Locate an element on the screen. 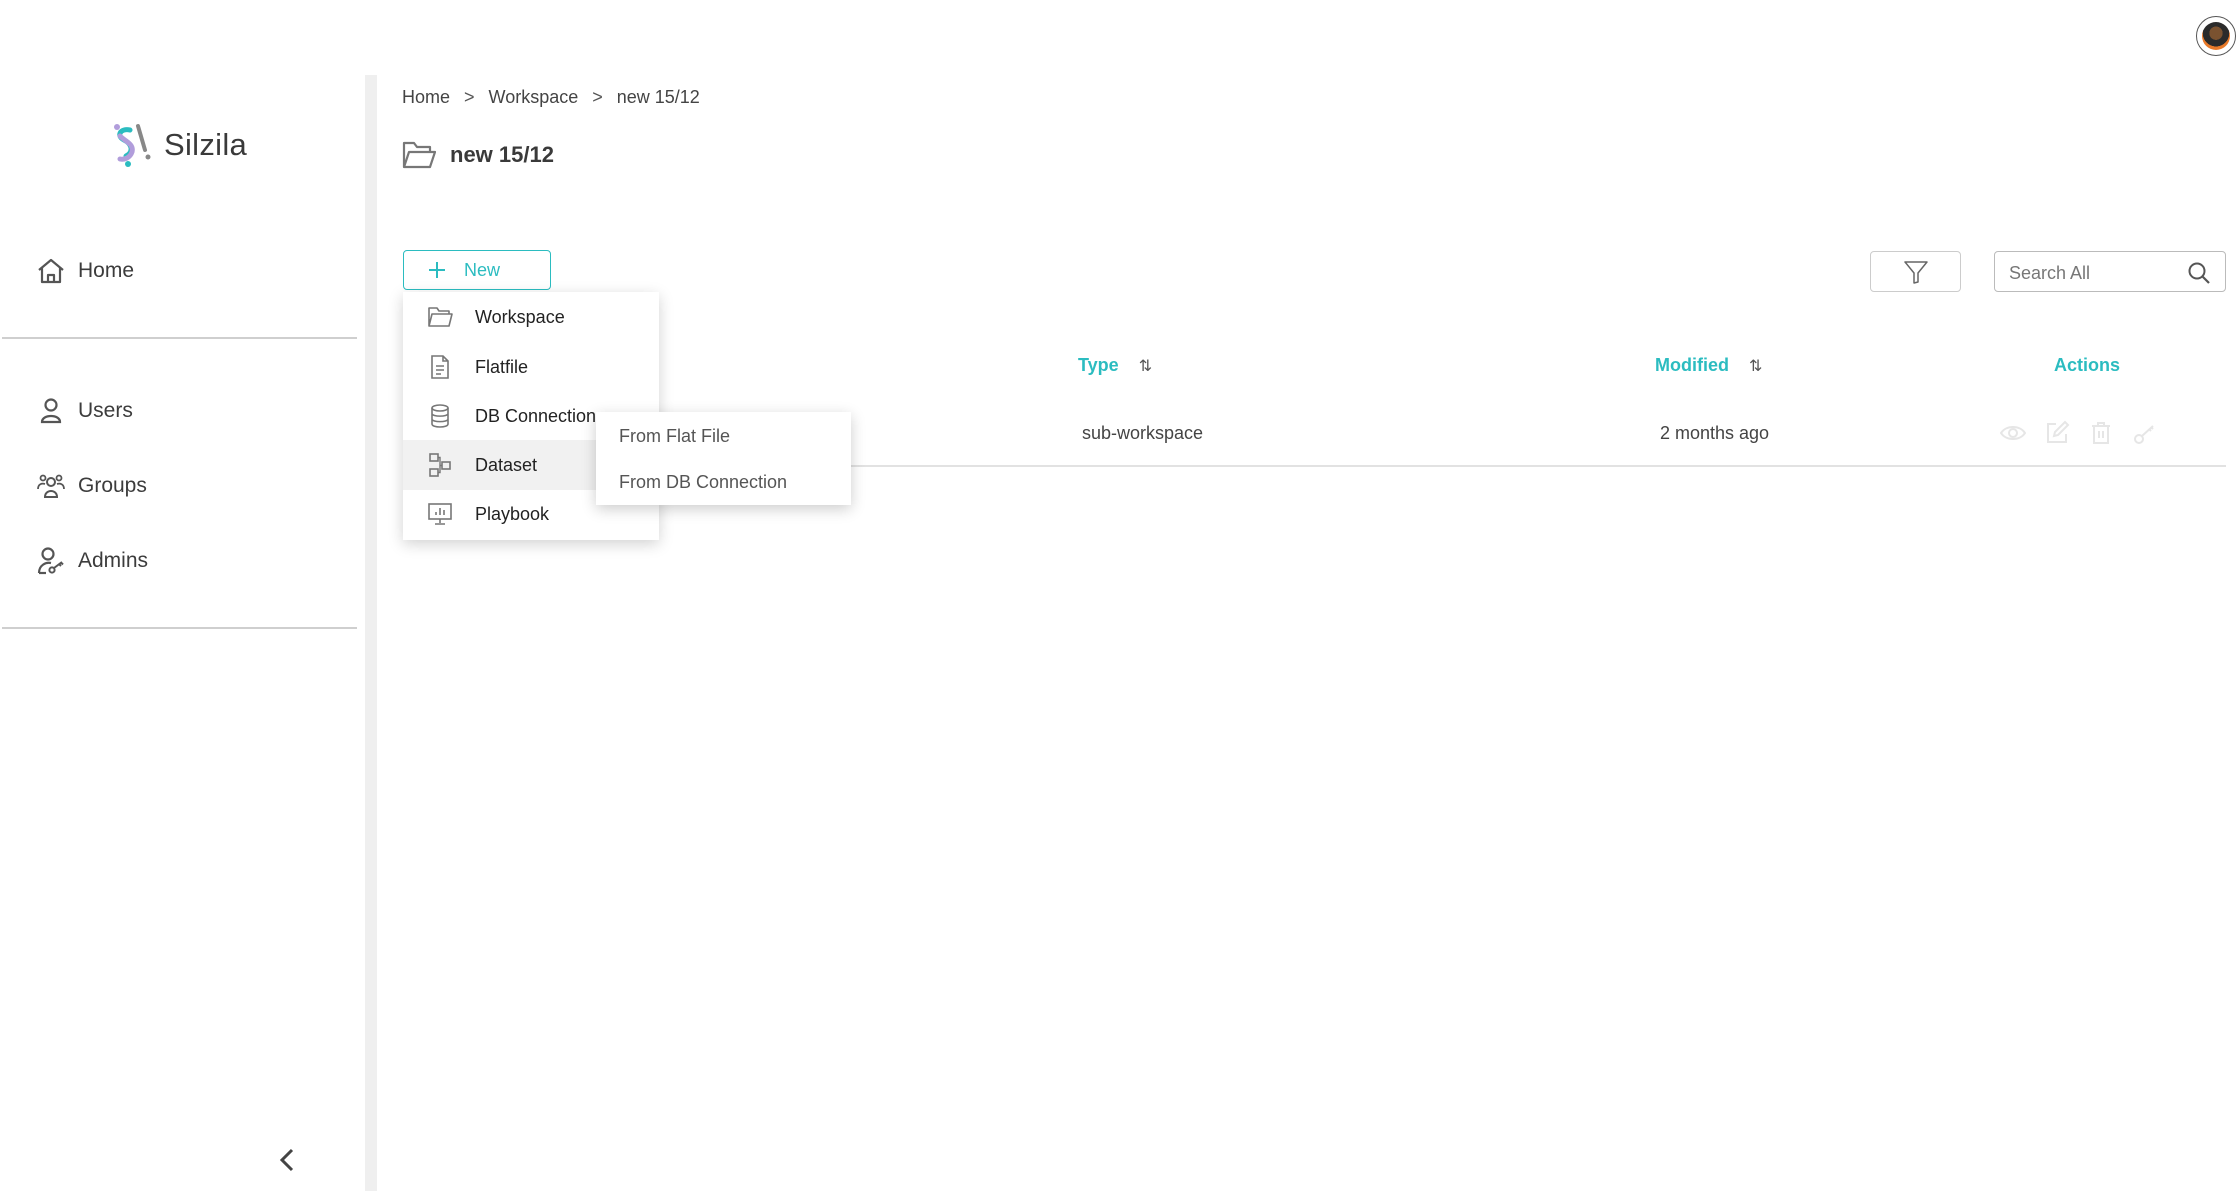 This screenshot has width=2239, height=1191. search-box is located at coordinates (2110, 271).